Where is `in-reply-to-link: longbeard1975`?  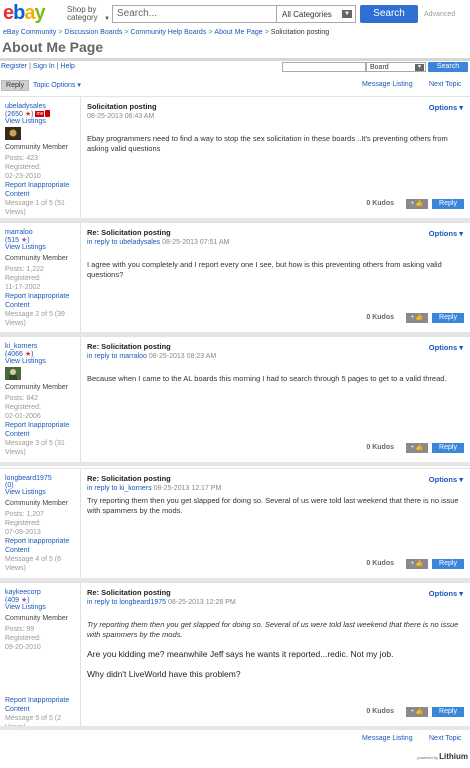 in-reply-to-link: longbeard1975 is located at coordinates (142, 602).